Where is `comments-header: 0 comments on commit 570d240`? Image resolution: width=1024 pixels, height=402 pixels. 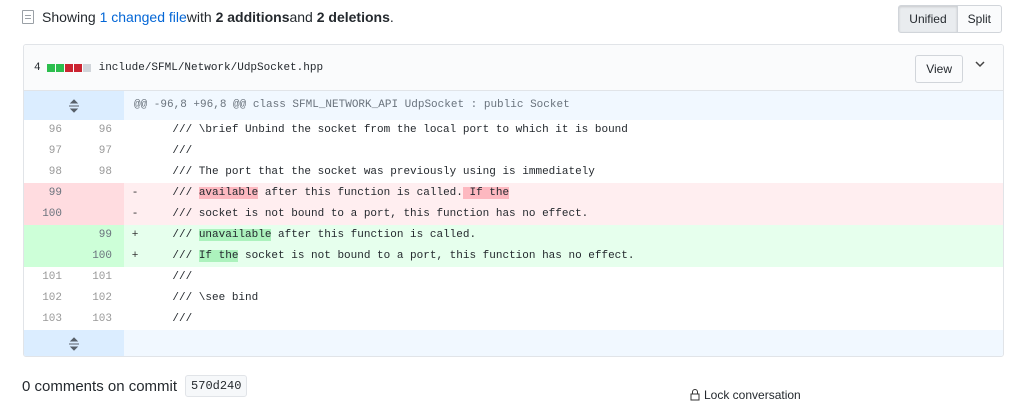
comments-header: 0 comments on commit 570d240 is located at coordinates (135, 386).